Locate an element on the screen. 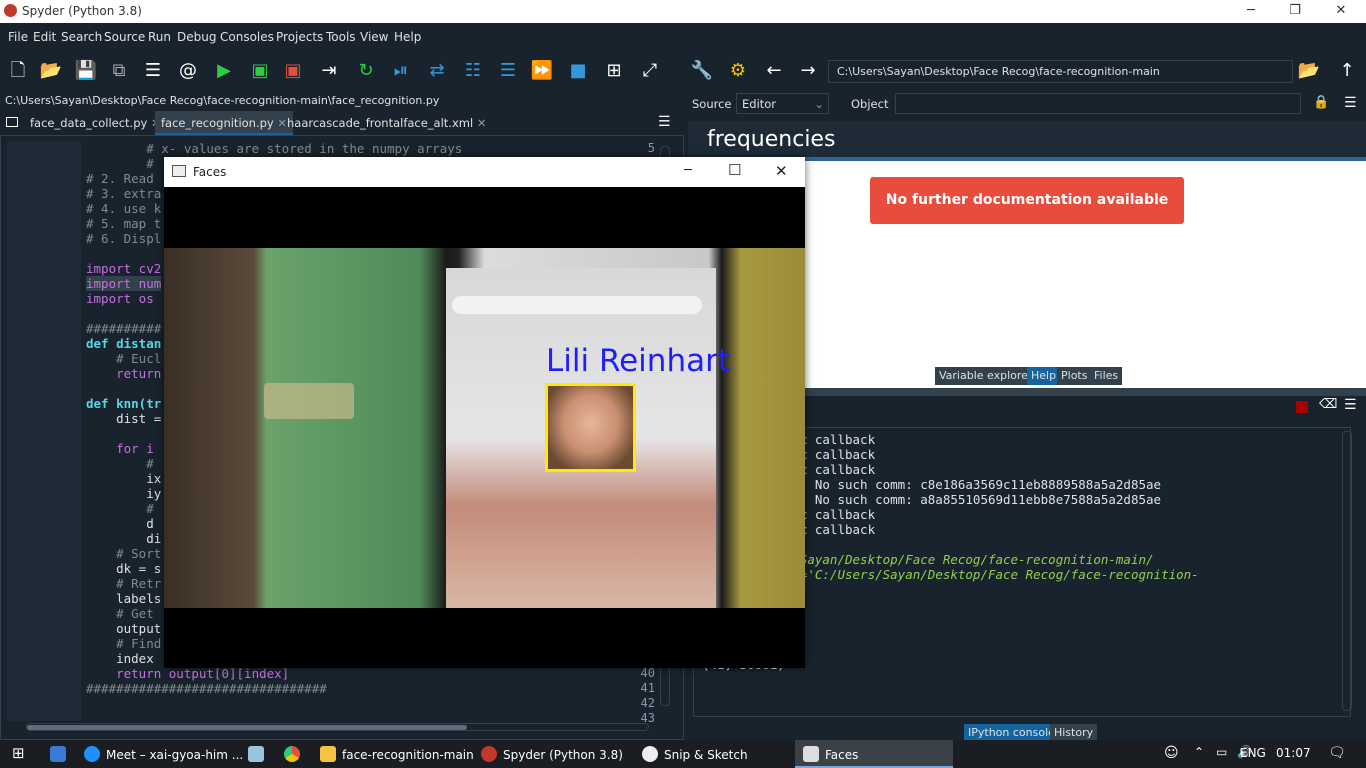  source-select: Editor ⌄ is located at coordinates (782, 103).